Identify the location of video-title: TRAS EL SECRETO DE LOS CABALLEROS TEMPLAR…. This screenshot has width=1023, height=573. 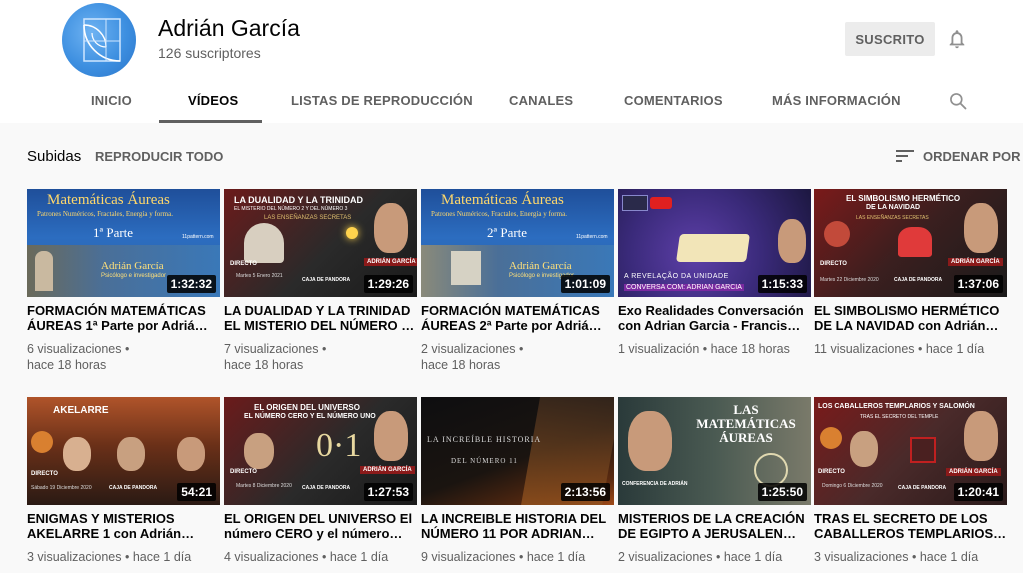
(912, 526).